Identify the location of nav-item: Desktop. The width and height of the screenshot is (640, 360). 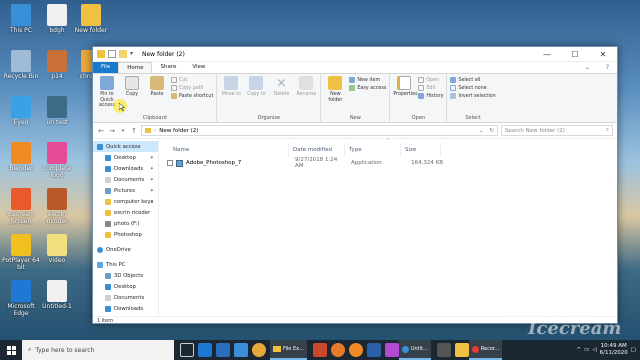
(125, 286).